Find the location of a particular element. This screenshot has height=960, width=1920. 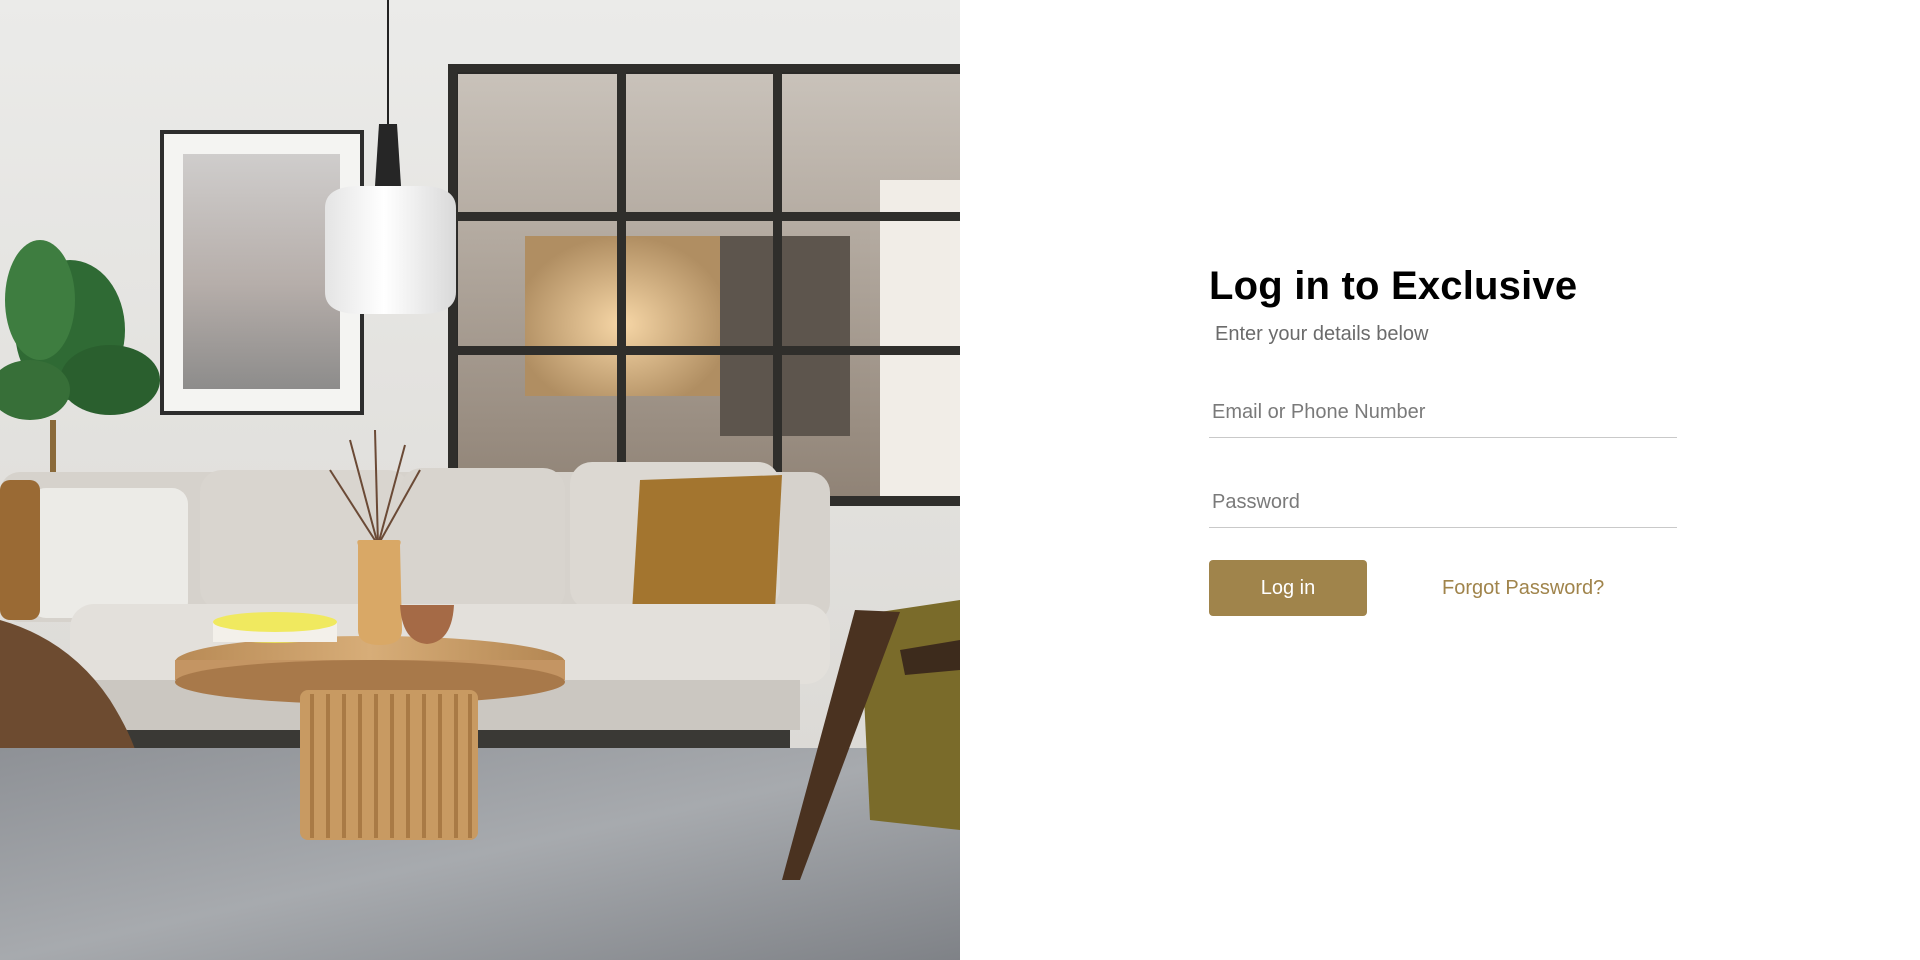

form-actions: Log in Forgot Password? is located at coordinates (1443, 588).